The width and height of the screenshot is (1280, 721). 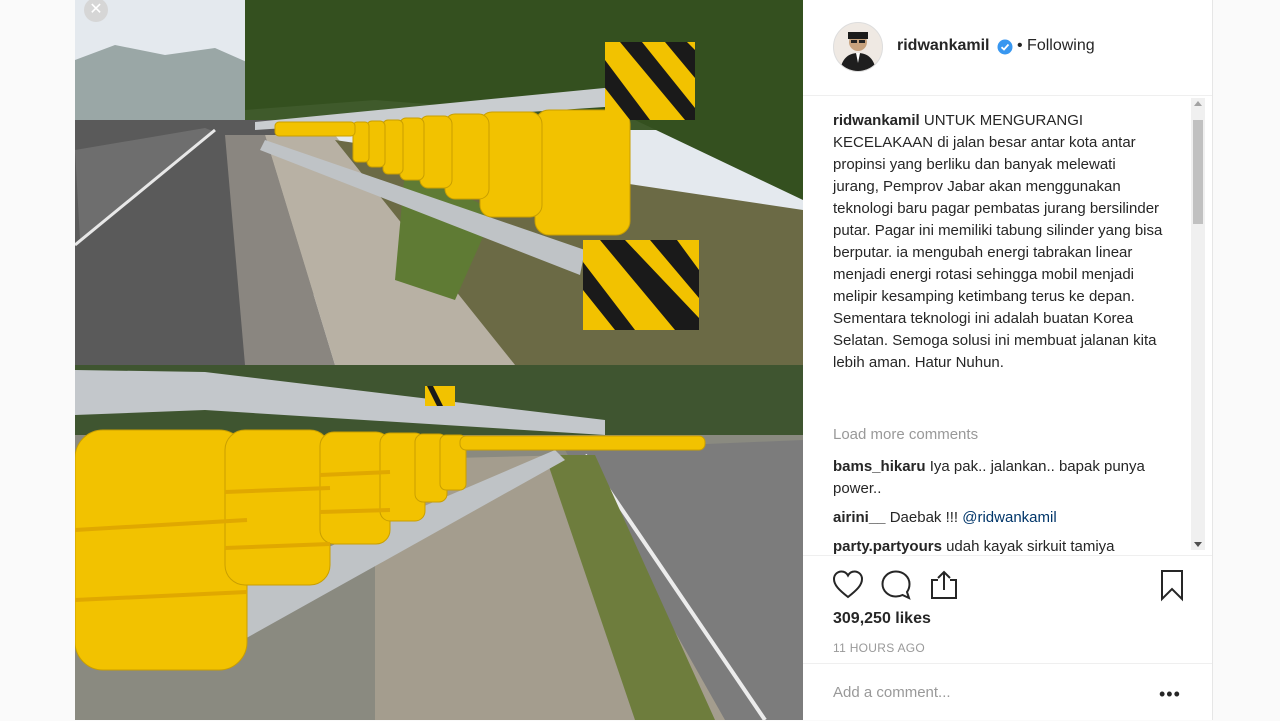 What do you see at coordinates (1170, 694) in the screenshot?
I see `more-options-icon: •••` at bounding box center [1170, 694].